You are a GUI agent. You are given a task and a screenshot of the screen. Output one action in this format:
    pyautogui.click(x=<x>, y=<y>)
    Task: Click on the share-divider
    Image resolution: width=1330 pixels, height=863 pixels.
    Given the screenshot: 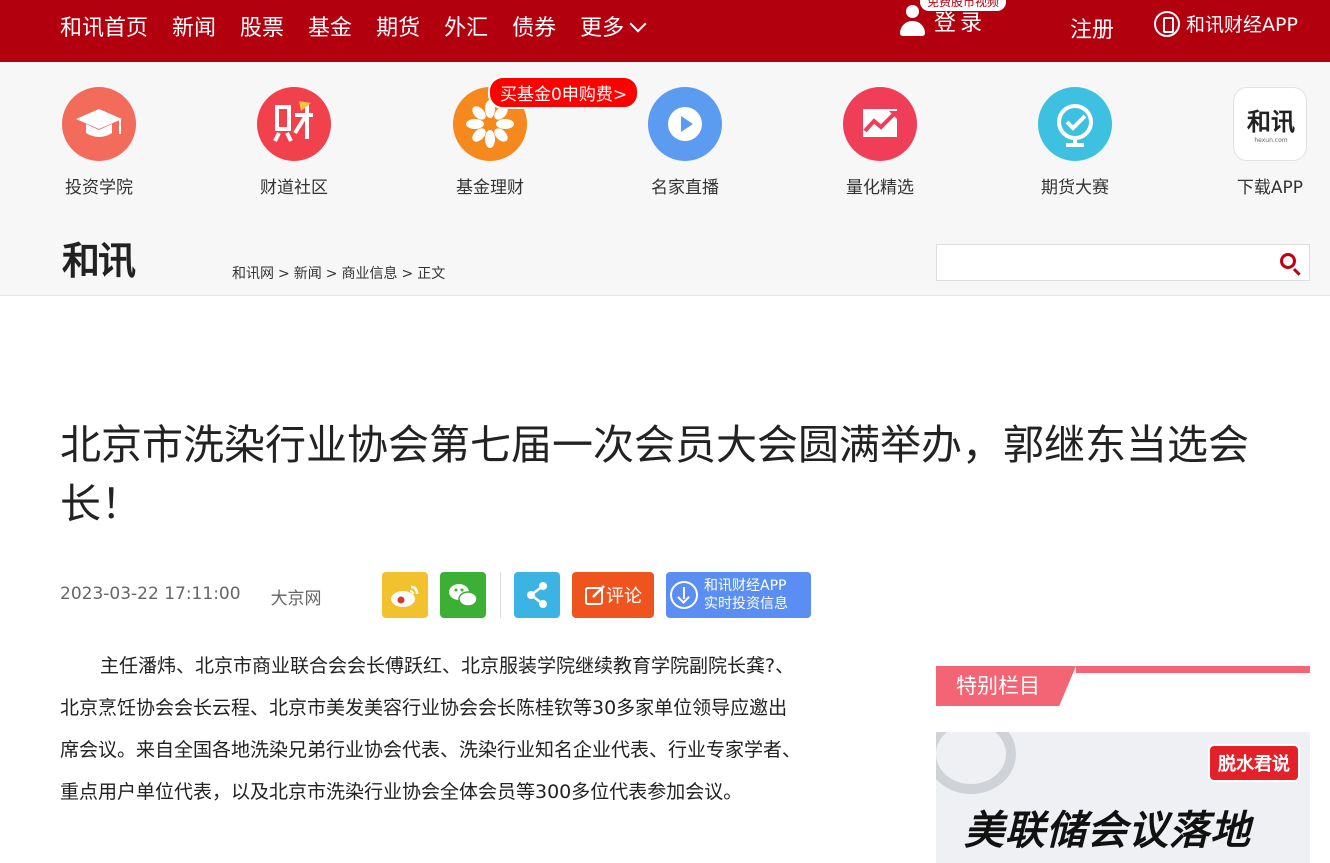 What is the action you would take?
    pyautogui.click(x=500, y=595)
    